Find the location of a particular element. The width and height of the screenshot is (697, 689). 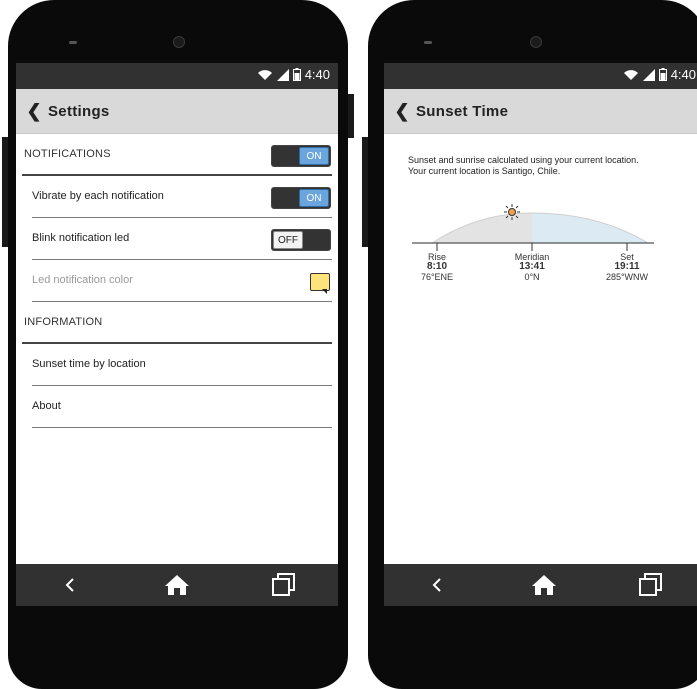

about-row: About is located at coordinates (177, 407).